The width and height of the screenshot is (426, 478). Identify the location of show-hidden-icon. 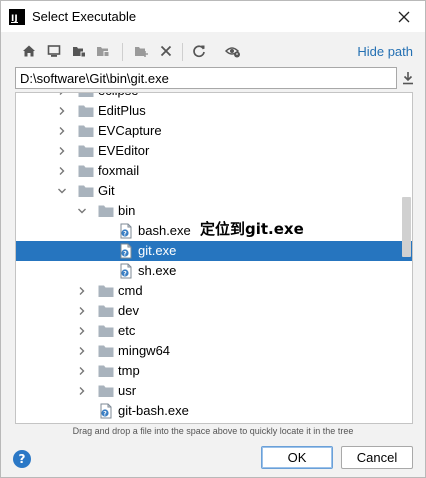
(233, 51).